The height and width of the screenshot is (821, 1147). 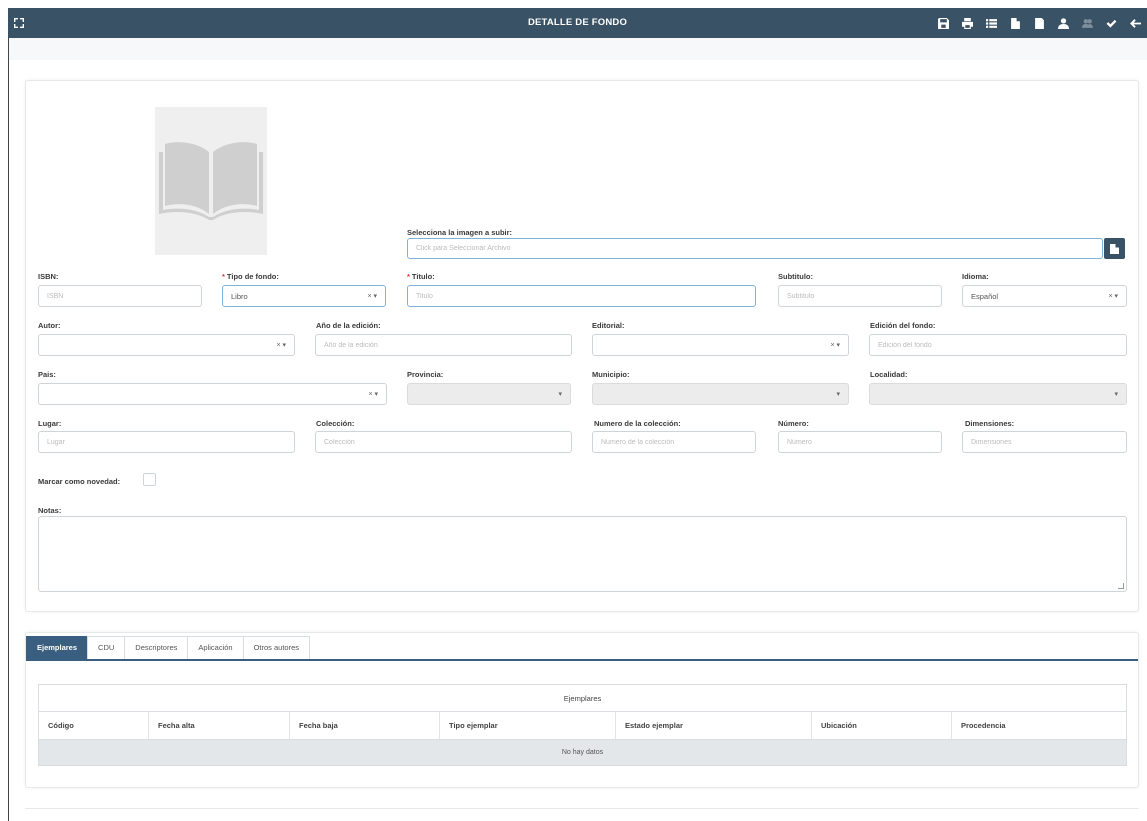 What do you see at coordinates (985, 296) in the screenshot?
I see `idioma-value: Español` at bounding box center [985, 296].